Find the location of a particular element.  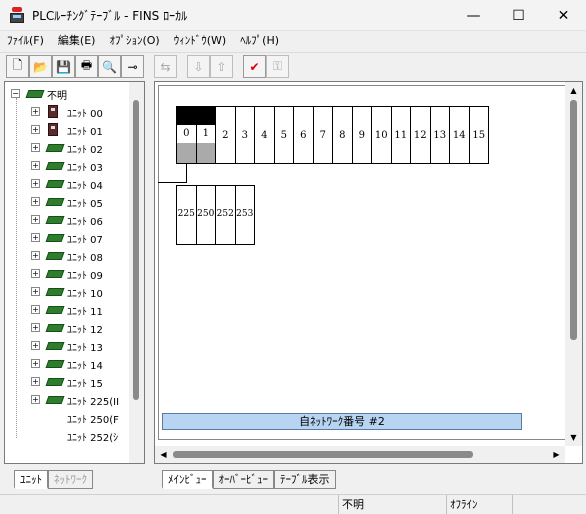

rack-slot: 1 is located at coordinates (205, 135).